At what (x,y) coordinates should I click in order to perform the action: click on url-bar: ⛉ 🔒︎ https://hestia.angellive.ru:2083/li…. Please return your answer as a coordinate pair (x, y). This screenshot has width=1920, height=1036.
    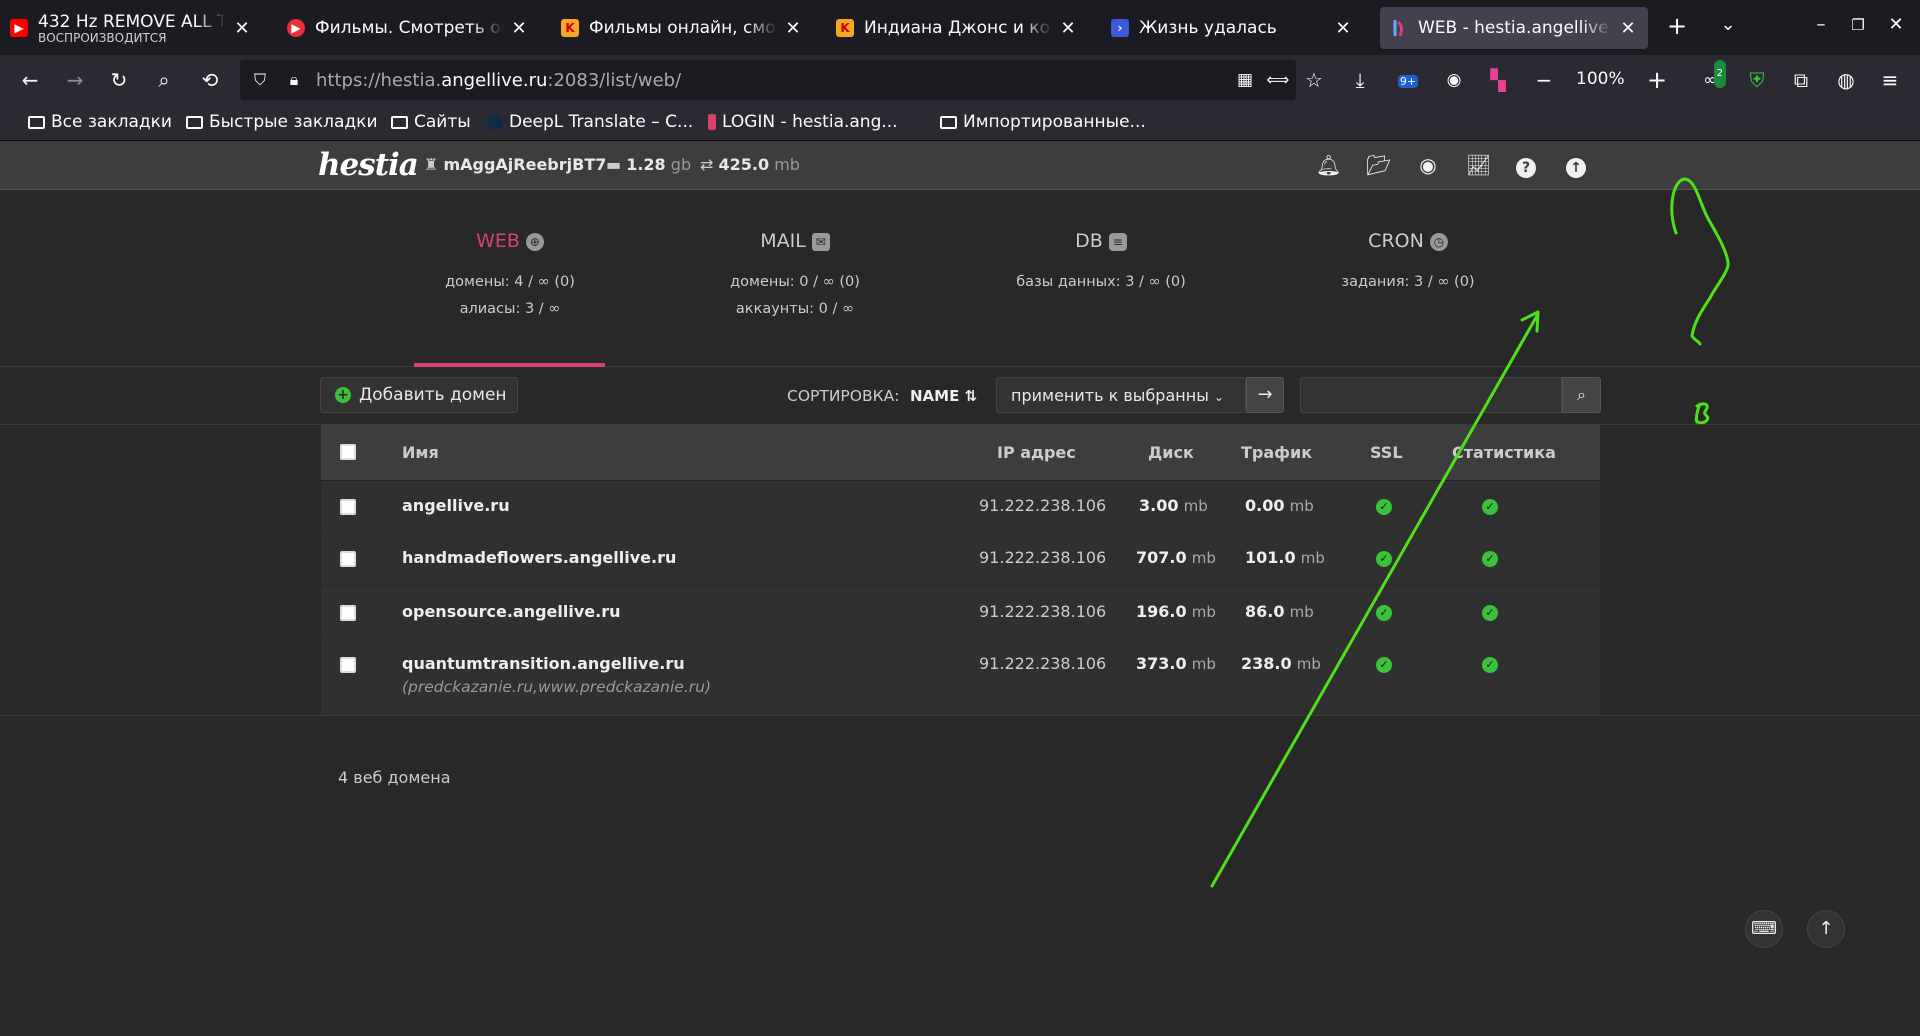
    Looking at the image, I should click on (781, 80).